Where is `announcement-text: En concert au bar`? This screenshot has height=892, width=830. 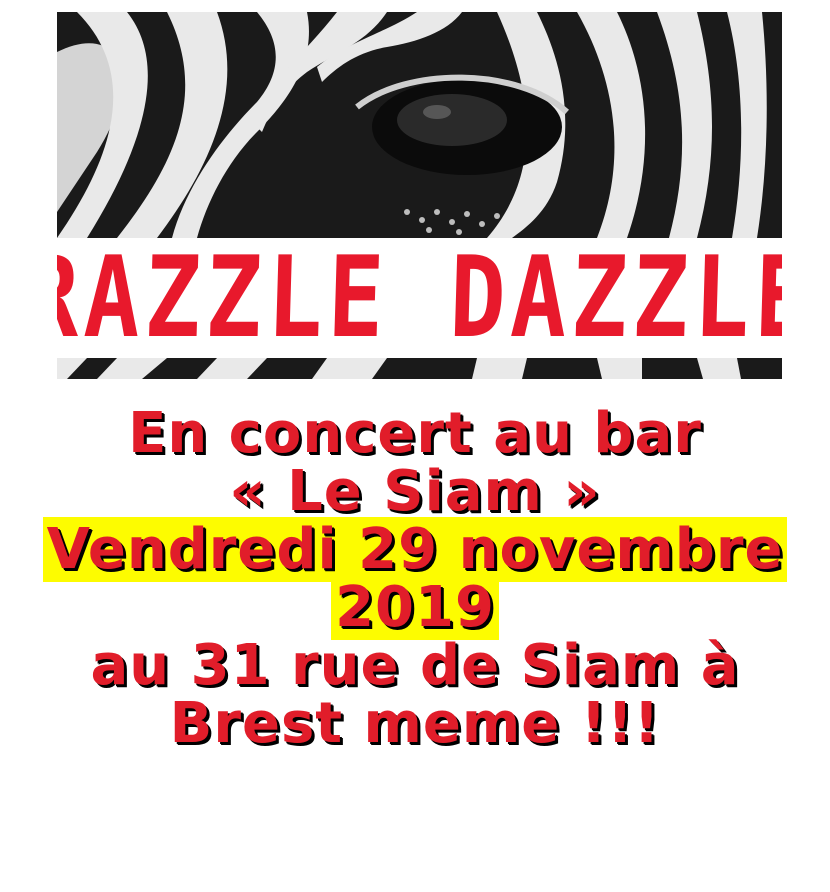 announcement-text: En concert au bar is located at coordinates (415, 433).